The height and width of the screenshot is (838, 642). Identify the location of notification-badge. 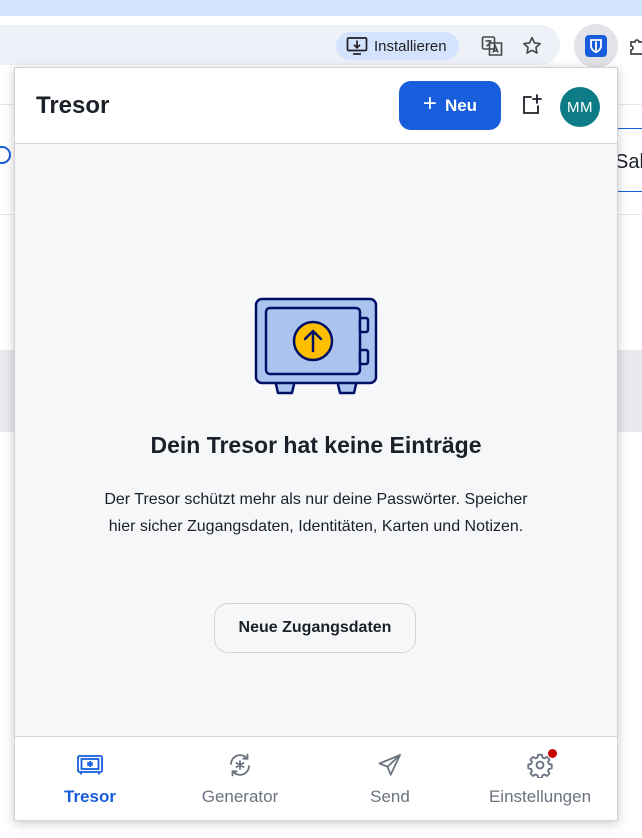
(552, 753).